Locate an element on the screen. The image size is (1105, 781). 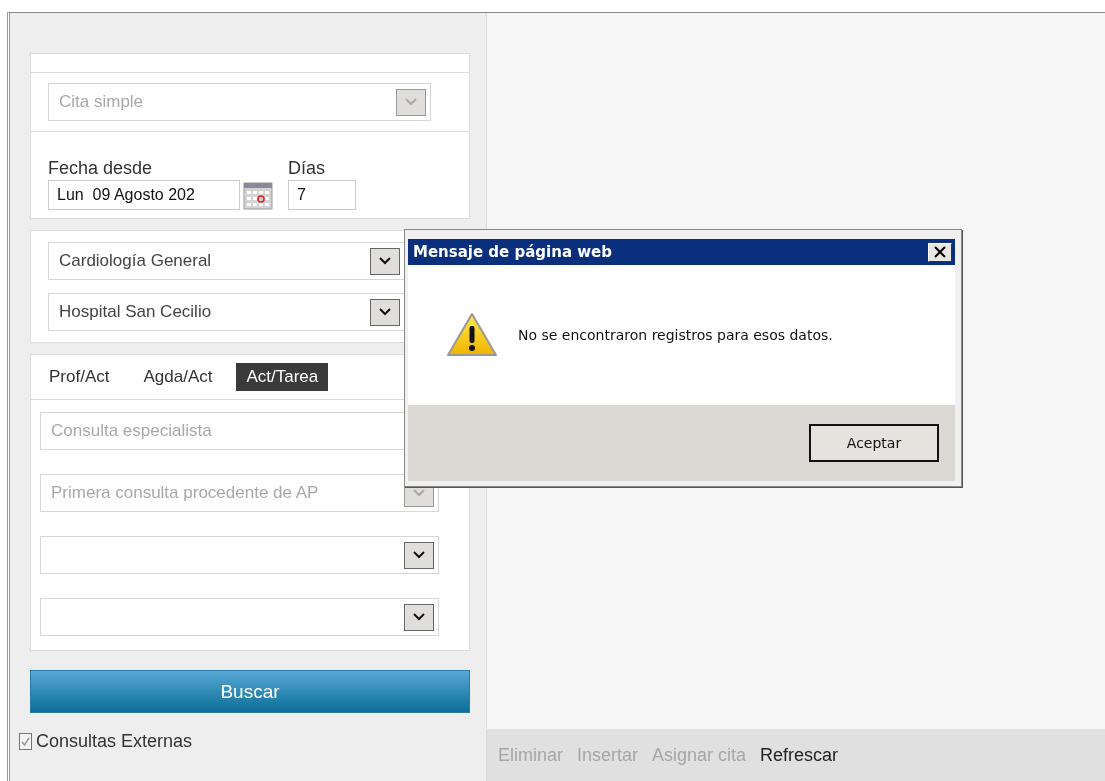
date-field: Lun 09 Agosto 202 is located at coordinates (144, 195).